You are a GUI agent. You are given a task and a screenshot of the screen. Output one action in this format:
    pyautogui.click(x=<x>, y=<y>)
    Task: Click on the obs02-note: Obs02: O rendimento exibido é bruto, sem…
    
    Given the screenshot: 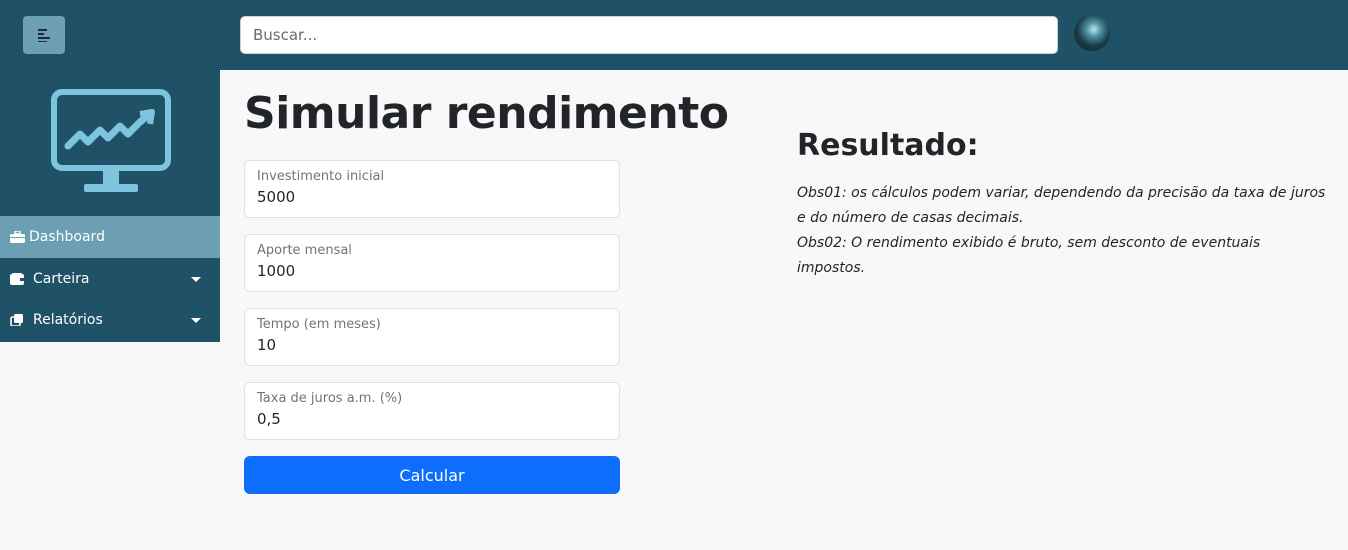 What is the action you would take?
    pyautogui.click(x=1029, y=255)
    